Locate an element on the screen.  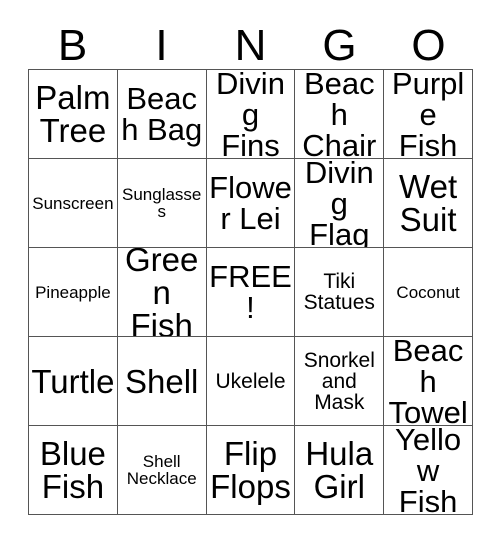
bingo-cell: Sunglasses is located at coordinates (162, 203).